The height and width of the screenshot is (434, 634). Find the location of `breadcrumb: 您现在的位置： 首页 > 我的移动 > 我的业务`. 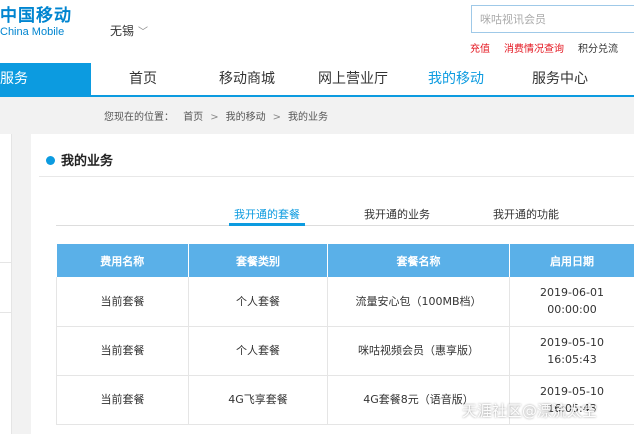

breadcrumb: 您现在的位置： 首页 > 我的移动 > 我的业务 is located at coordinates (216, 115).